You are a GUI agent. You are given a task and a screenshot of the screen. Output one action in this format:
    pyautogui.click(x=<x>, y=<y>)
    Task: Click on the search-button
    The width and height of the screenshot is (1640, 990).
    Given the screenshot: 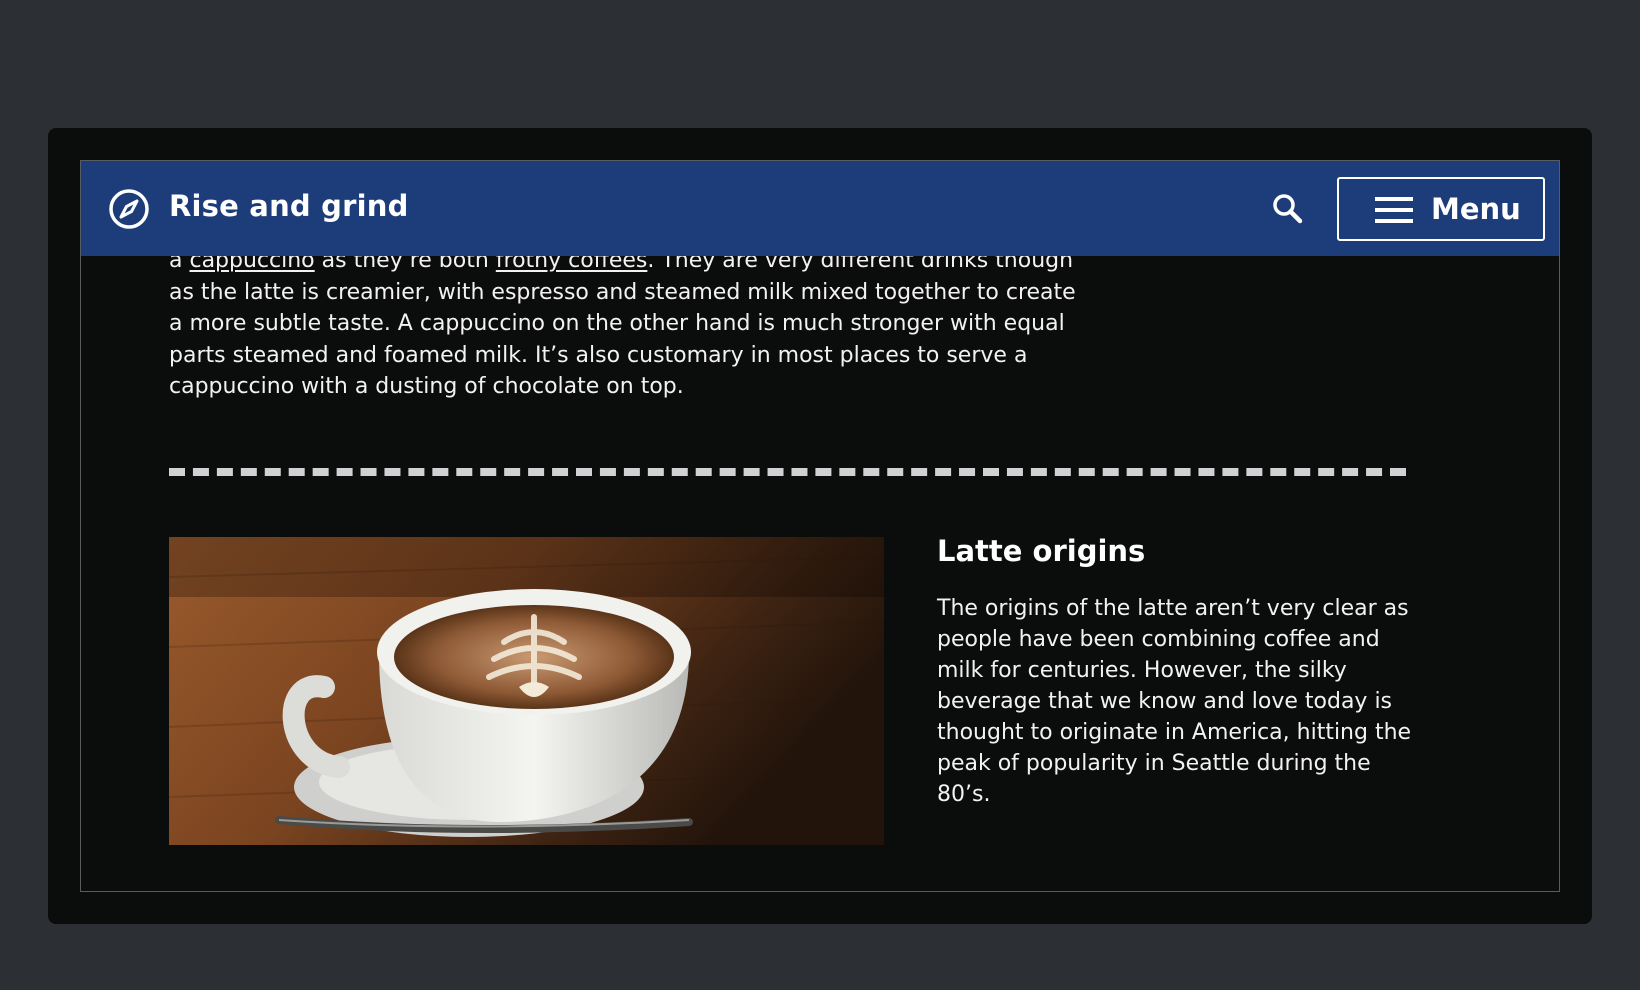 What is the action you would take?
    pyautogui.click(x=1288, y=209)
    